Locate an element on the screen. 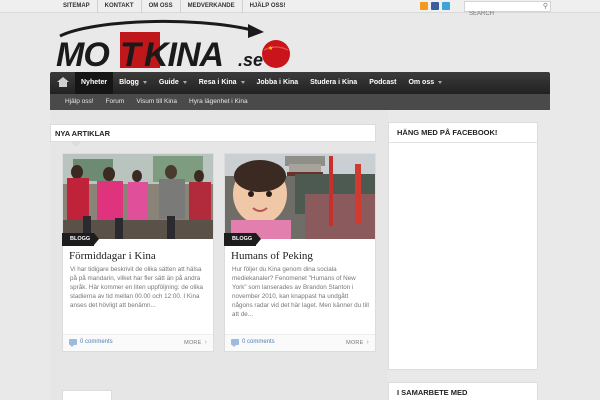 The width and height of the screenshot is (600, 400). nav-label: Nyheter is located at coordinates (94, 82).